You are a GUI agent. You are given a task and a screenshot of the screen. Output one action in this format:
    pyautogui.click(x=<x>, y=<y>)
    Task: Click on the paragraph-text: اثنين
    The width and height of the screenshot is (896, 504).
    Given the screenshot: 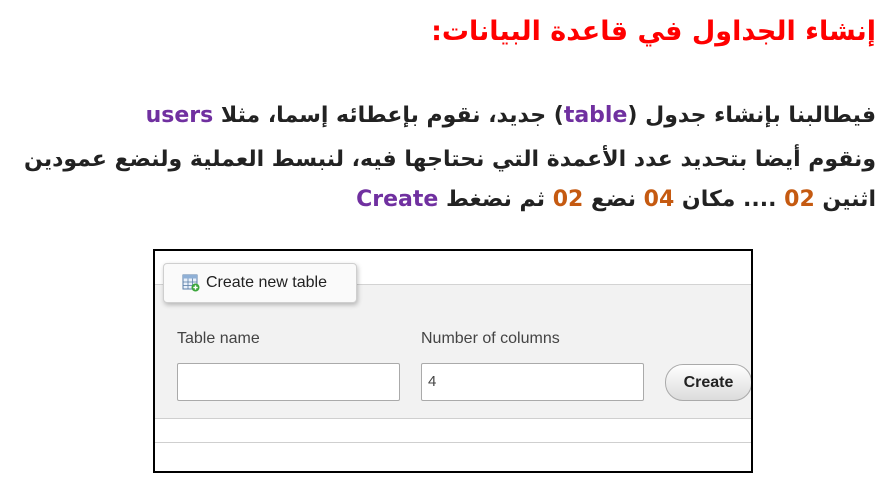 What is the action you would take?
    pyautogui.click(x=845, y=199)
    